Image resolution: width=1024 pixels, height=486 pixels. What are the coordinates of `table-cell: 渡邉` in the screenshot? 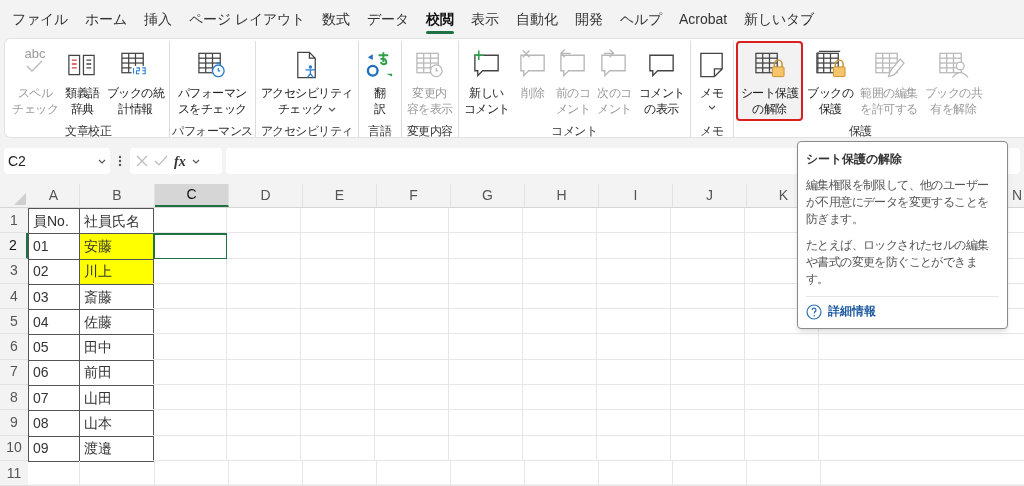 It's located at (116, 448).